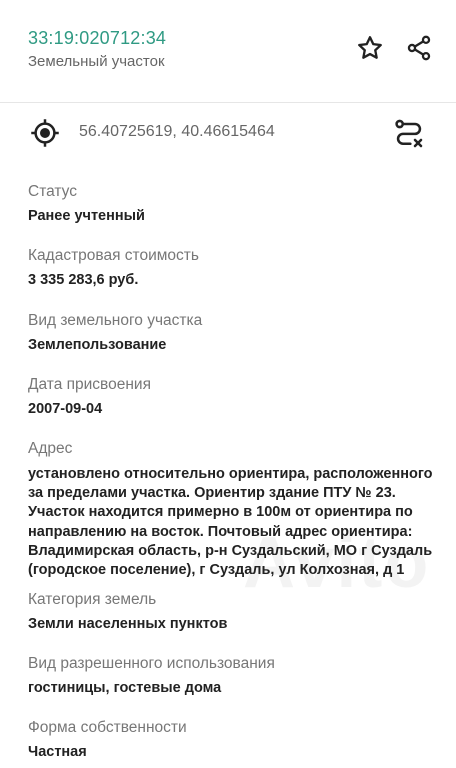  What do you see at coordinates (115, 333) in the screenshot?
I see `field-land-kind: Вид земельного участка Землепользование` at bounding box center [115, 333].